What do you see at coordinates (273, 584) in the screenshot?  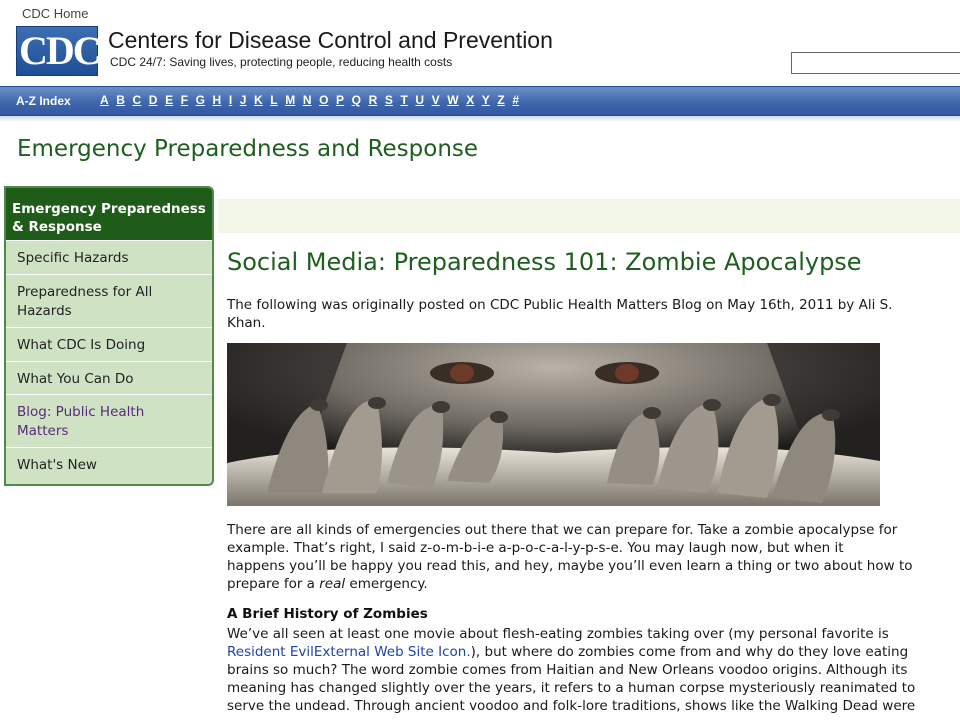 I see `para1-line4-start: prepare for a` at bounding box center [273, 584].